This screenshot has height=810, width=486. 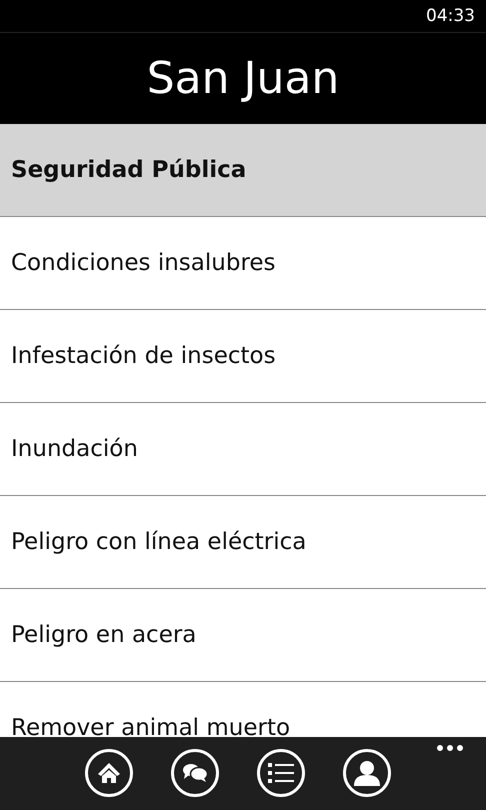 I want to click on list-item: Peligro en acera, so click(x=243, y=635).